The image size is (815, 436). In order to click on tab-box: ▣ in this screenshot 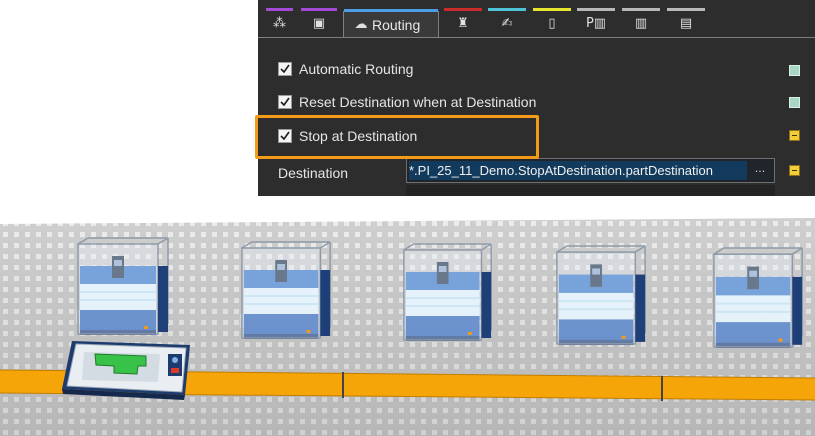, I will do `click(319, 21)`.